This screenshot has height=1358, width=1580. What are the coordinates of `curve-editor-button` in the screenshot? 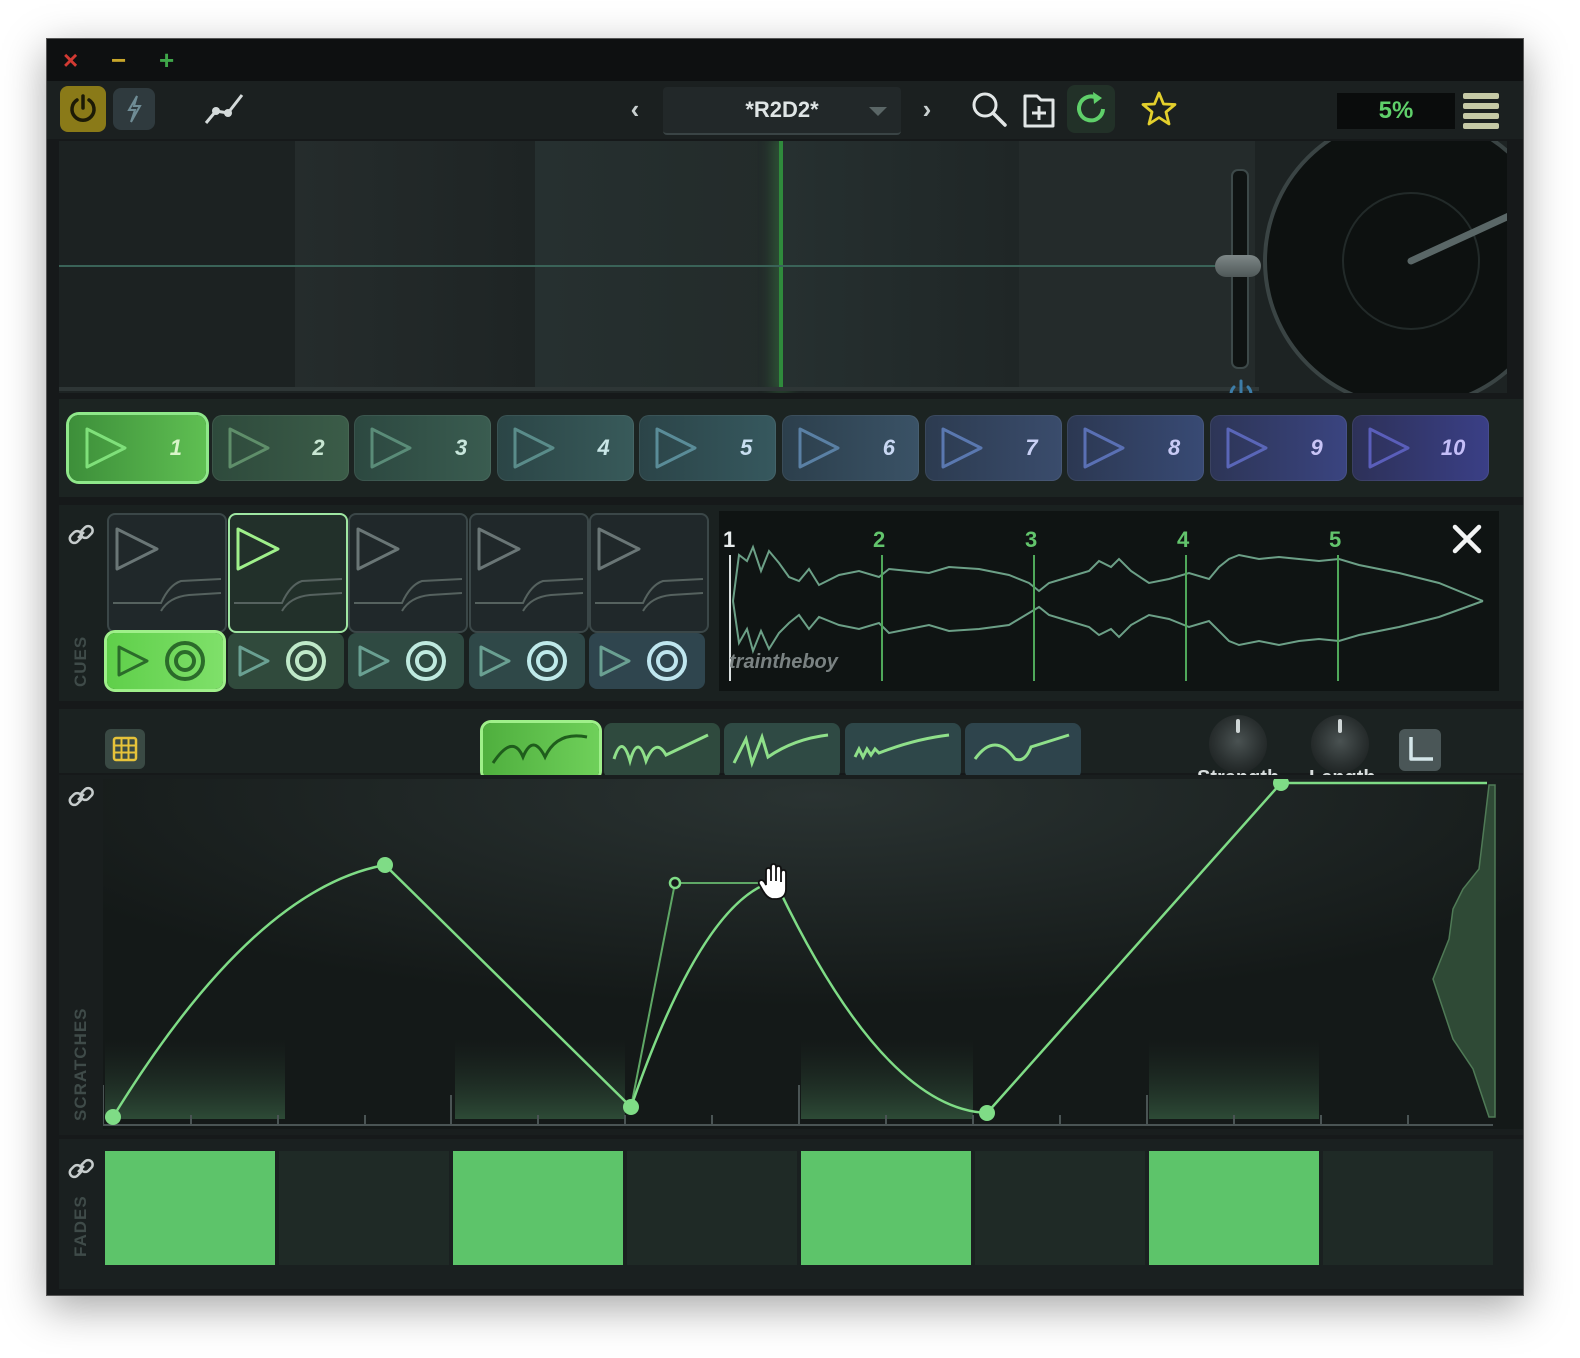 It's located at (224, 109).